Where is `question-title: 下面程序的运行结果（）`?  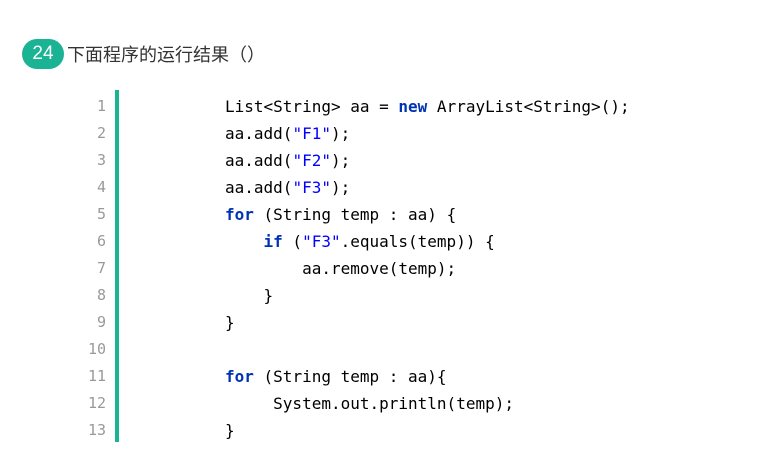 question-title: 下面程序的运行结果（） is located at coordinates (166, 55).